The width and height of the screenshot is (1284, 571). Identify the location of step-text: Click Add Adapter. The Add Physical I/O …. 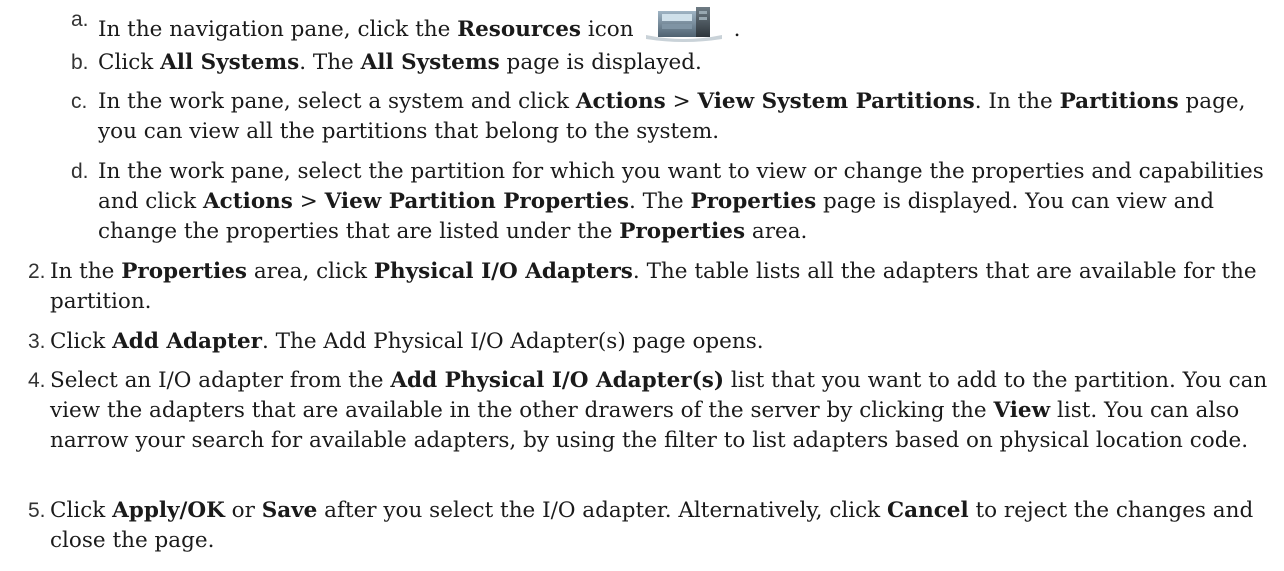
(407, 341).